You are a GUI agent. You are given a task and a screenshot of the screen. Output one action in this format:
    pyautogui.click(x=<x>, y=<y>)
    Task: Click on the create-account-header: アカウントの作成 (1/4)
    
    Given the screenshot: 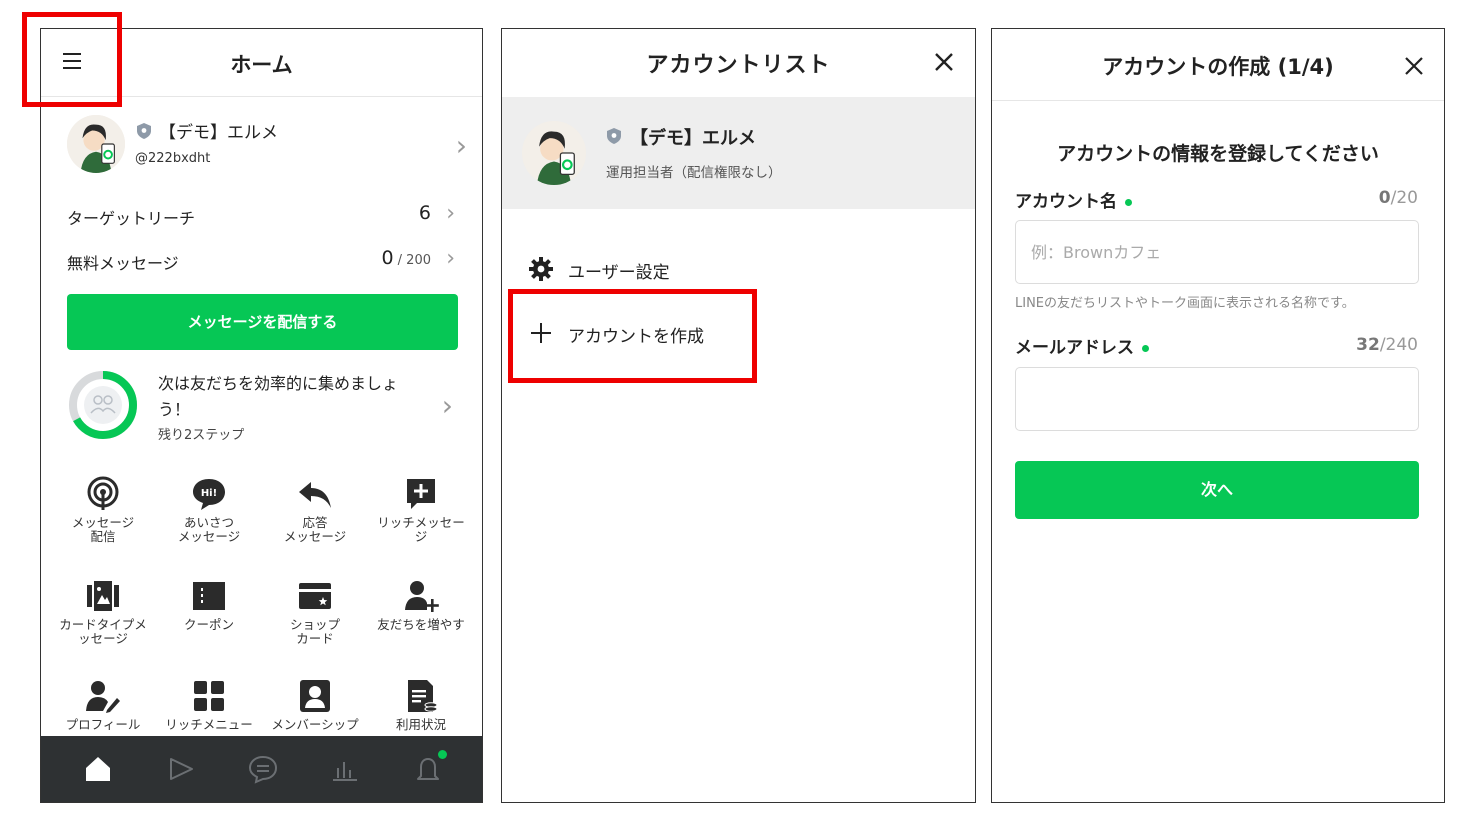 What is the action you would take?
    pyautogui.click(x=1218, y=65)
    